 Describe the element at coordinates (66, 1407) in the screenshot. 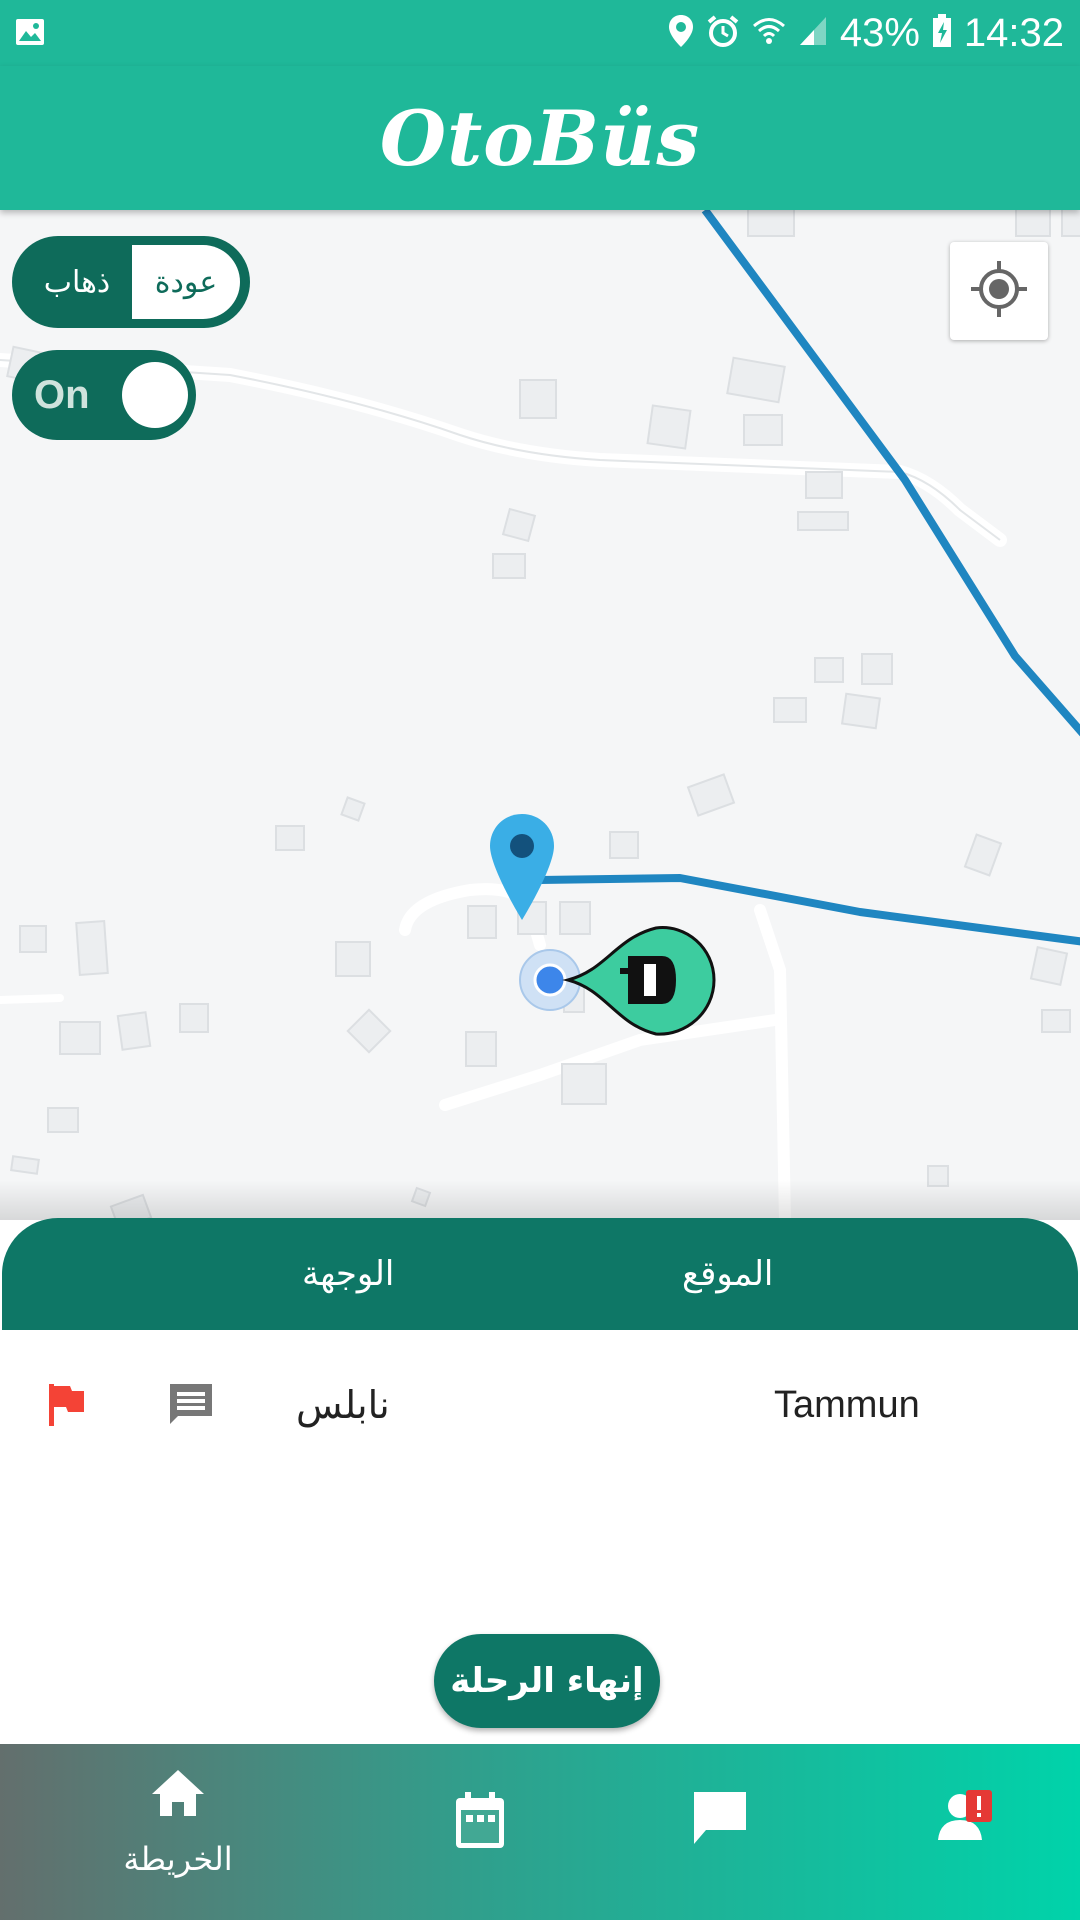

I see `flag-icon` at that location.